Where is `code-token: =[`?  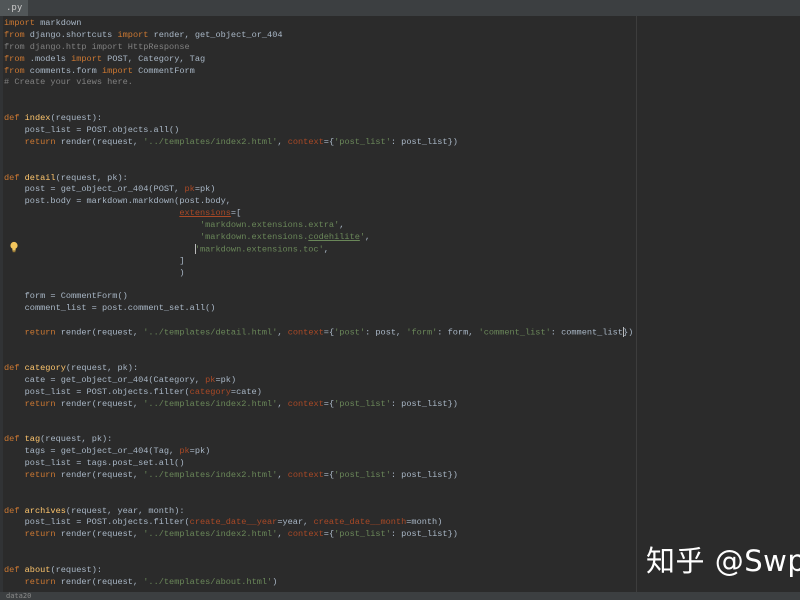 code-token: =[ is located at coordinates (236, 213).